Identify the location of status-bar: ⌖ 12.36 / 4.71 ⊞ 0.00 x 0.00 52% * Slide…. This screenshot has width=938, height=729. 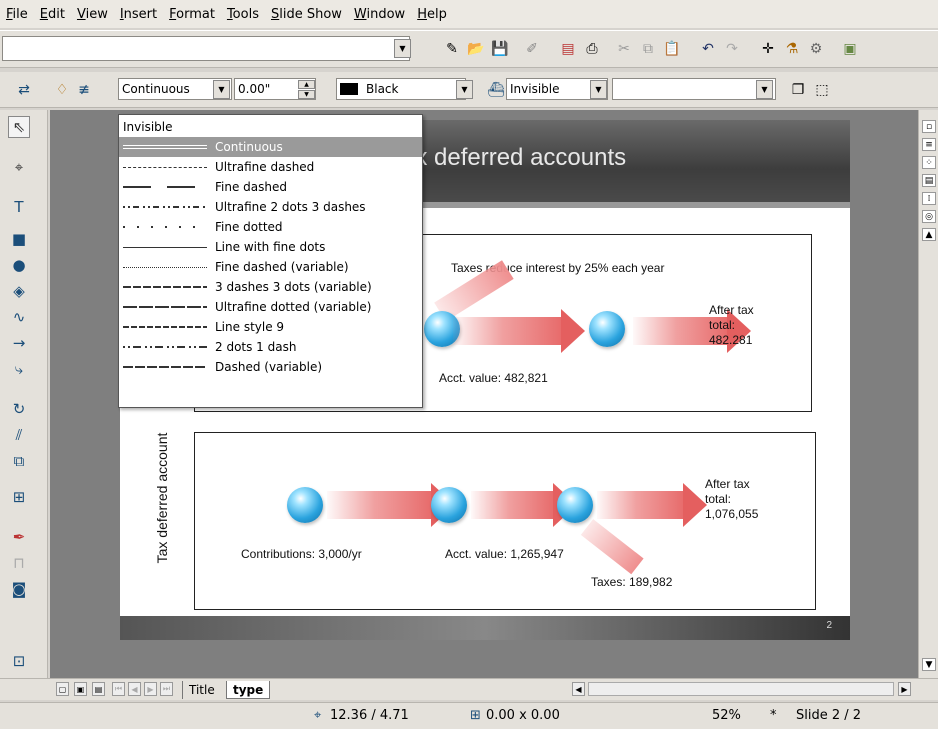
(469, 715).